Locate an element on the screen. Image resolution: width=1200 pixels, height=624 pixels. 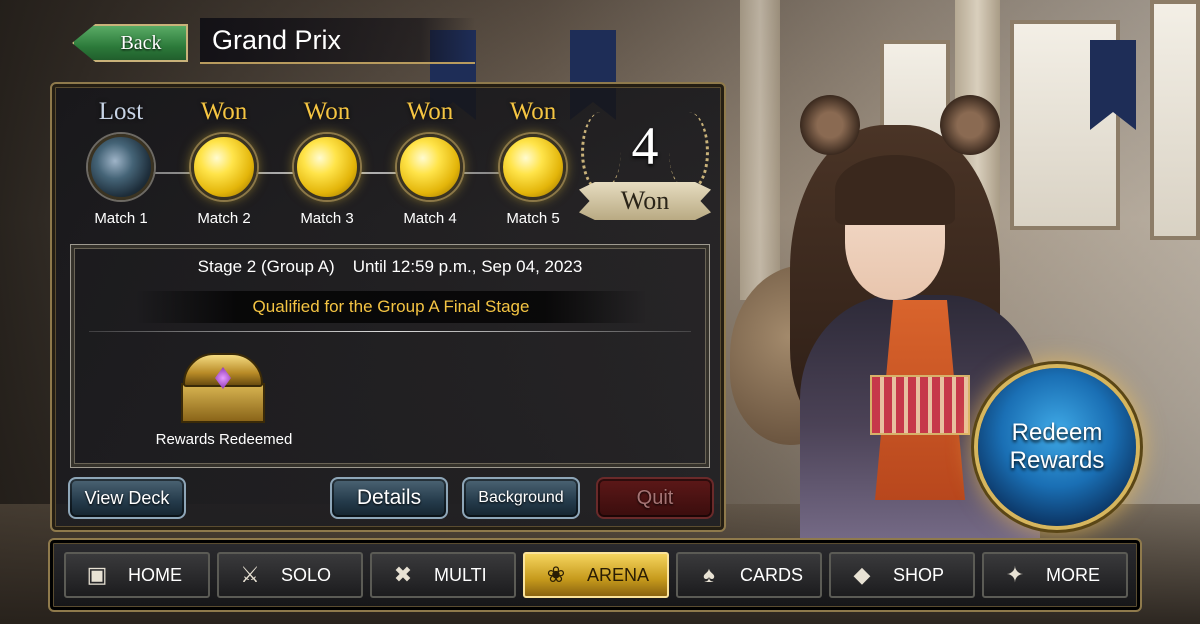
view-deck-button: View Deck is located at coordinates (127, 498).